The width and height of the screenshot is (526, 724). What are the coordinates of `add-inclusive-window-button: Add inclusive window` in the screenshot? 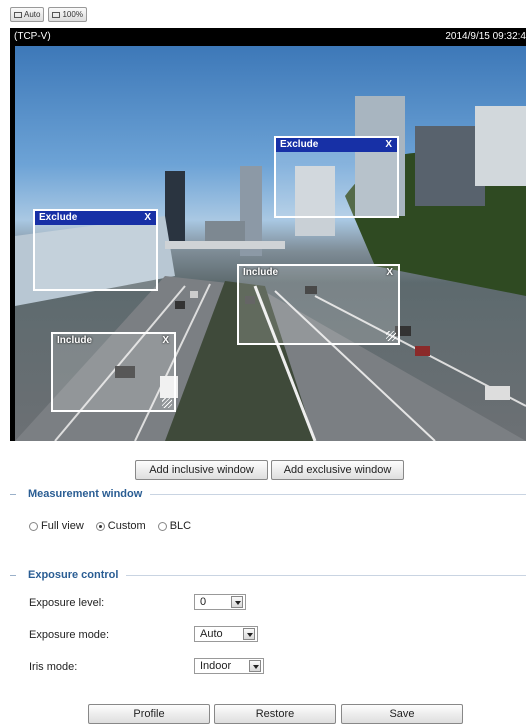 It's located at (201, 470).